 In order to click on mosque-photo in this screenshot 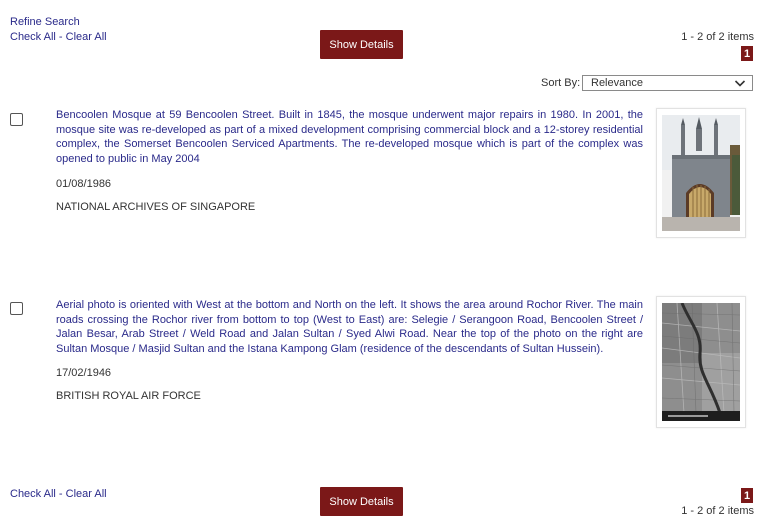, I will do `click(701, 173)`.